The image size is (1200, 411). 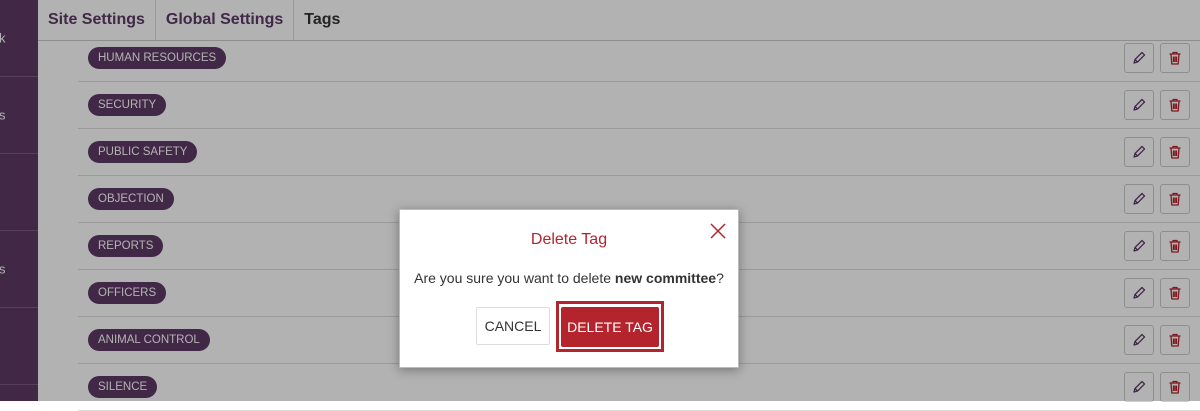 I want to click on close-icon, so click(x=718, y=231).